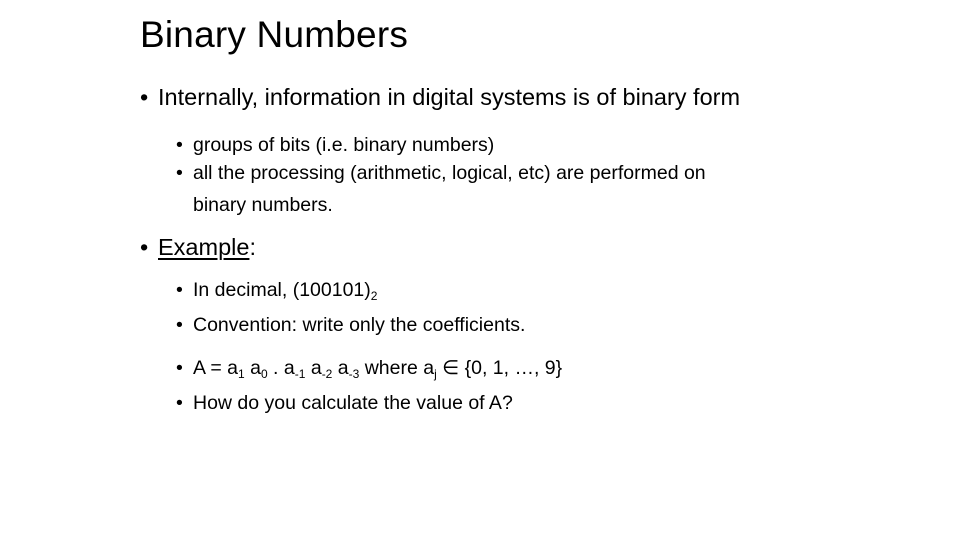 This screenshot has width=960, height=540. Describe the element at coordinates (282, 290) in the screenshot. I see `bullet-text: In decimal, (100101)` at that location.